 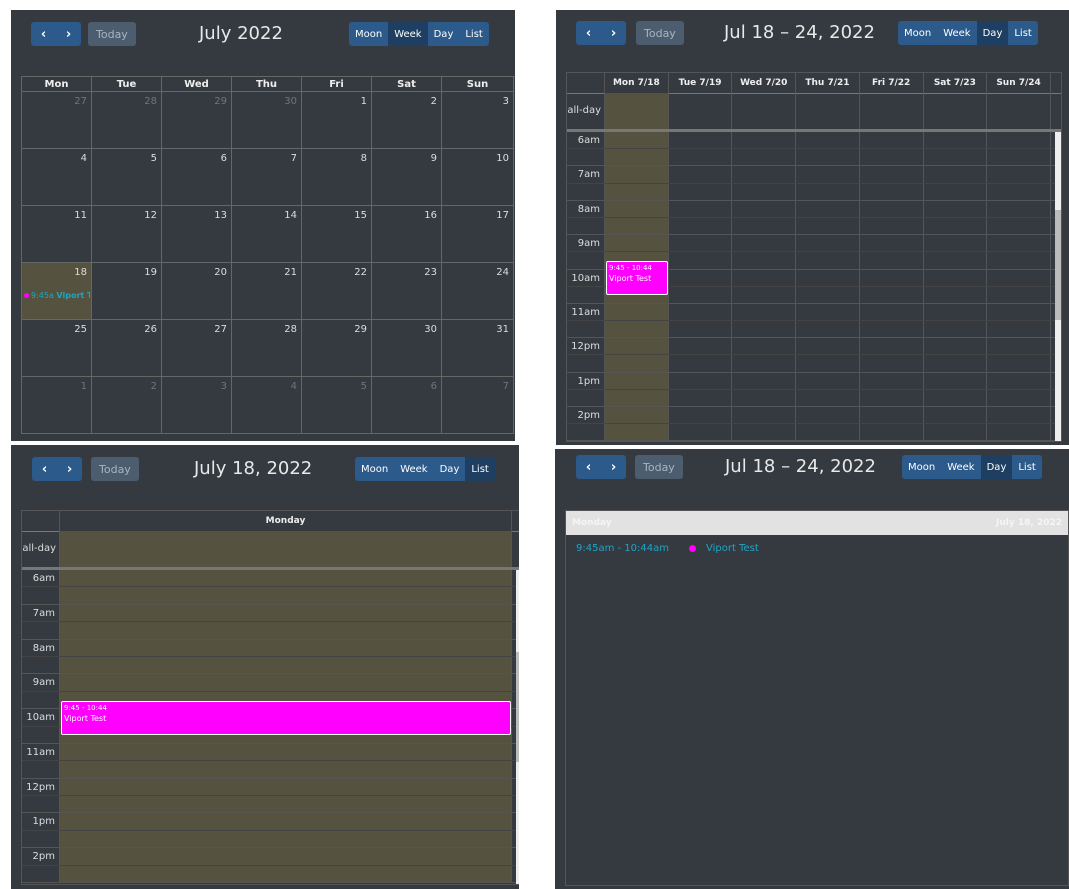 What do you see at coordinates (57, 348) in the screenshot?
I see `day-cell: 25` at bounding box center [57, 348].